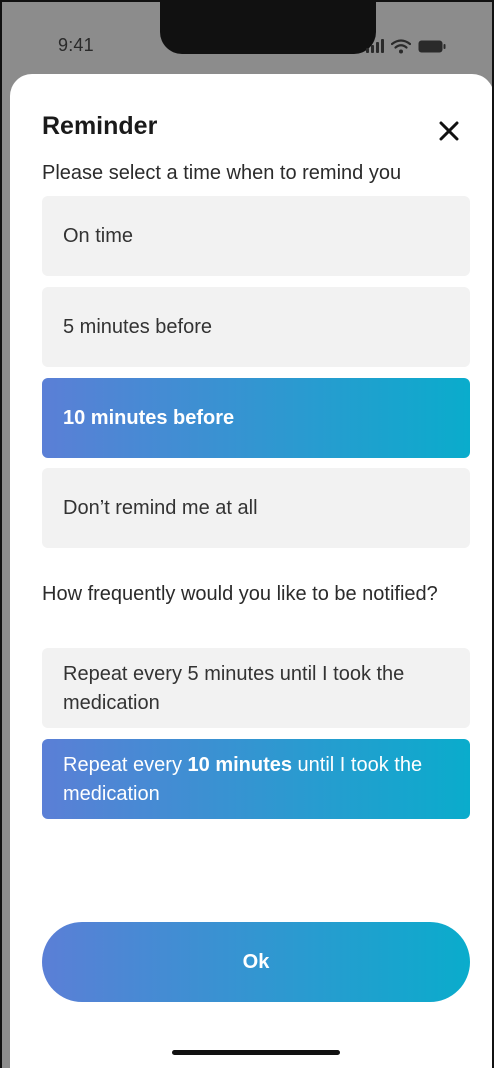 The image size is (494, 1068). Describe the element at coordinates (256, 236) in the screenshot. I see `option-on-time: On time` at that location.